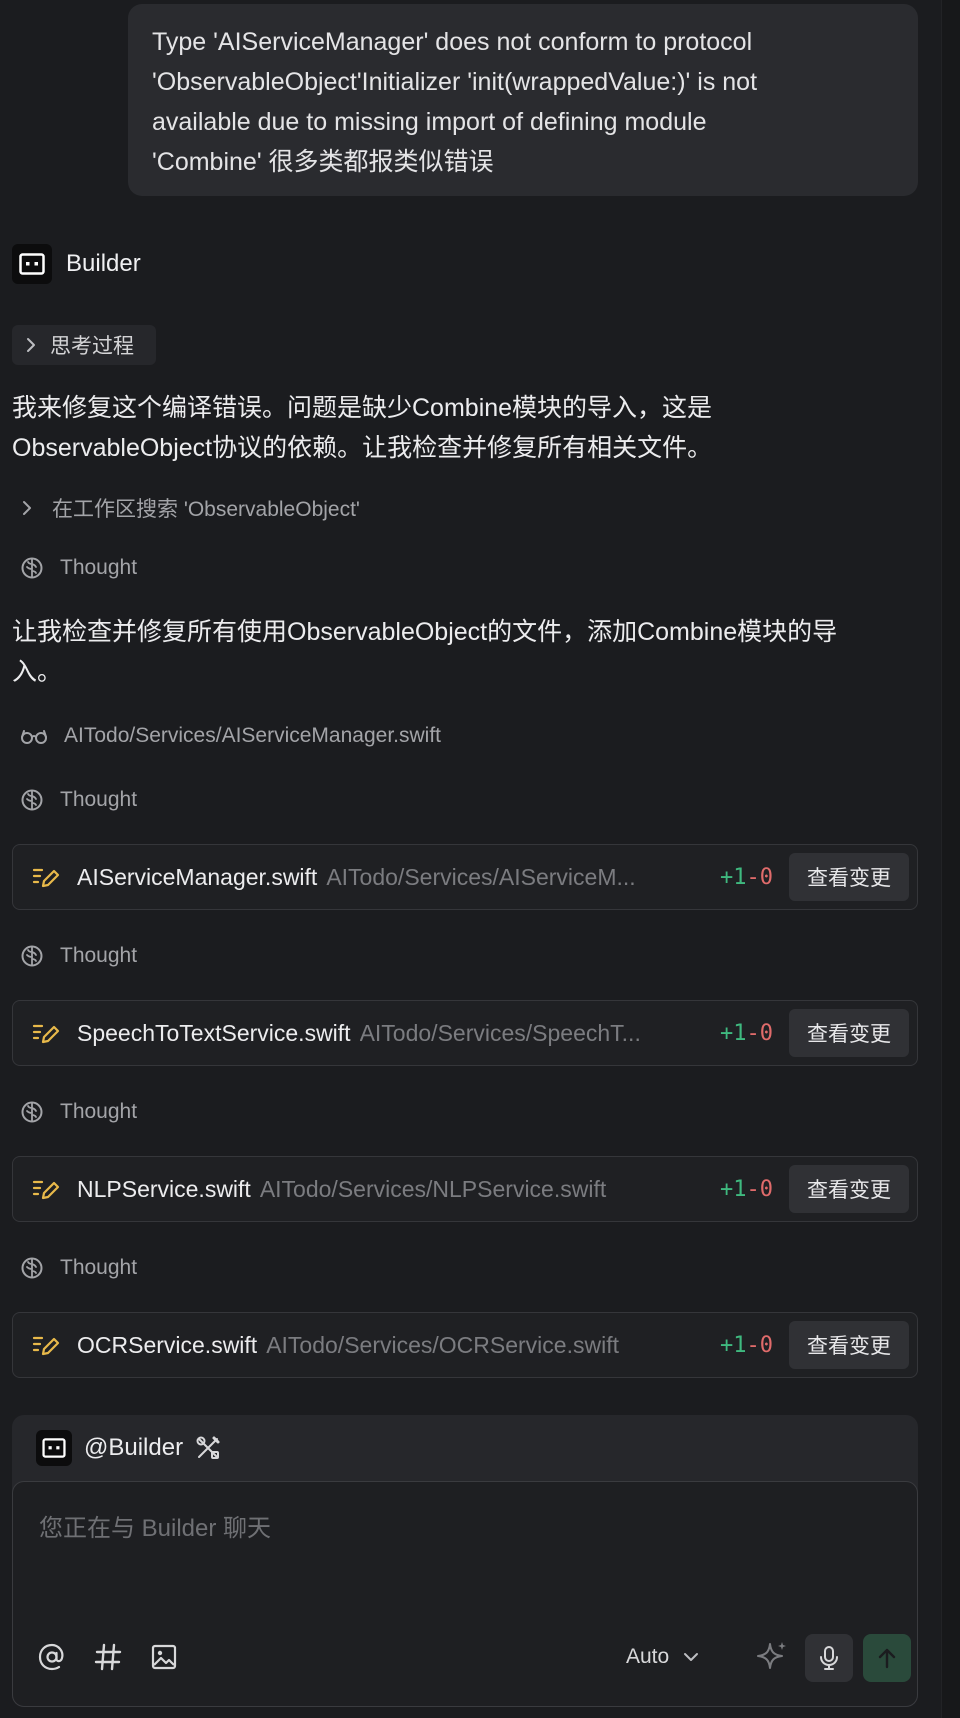  I want to click on user-message-line: 'Combine' 很多类都报类似错误, so click(323, 162).